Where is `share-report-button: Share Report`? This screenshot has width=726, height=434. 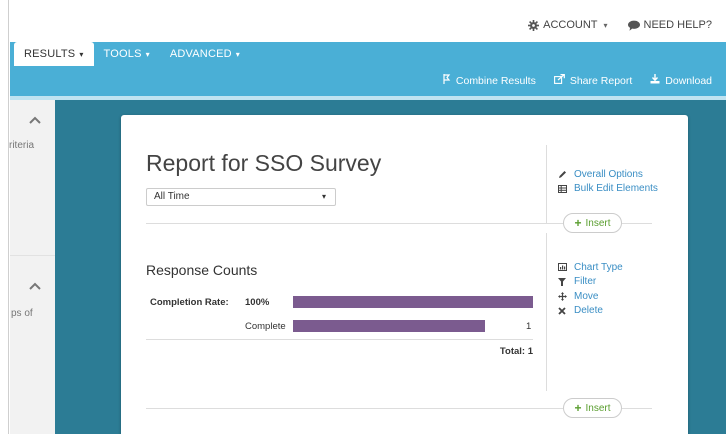 share-report-button: Share Report is located at coordinates (593, 80).